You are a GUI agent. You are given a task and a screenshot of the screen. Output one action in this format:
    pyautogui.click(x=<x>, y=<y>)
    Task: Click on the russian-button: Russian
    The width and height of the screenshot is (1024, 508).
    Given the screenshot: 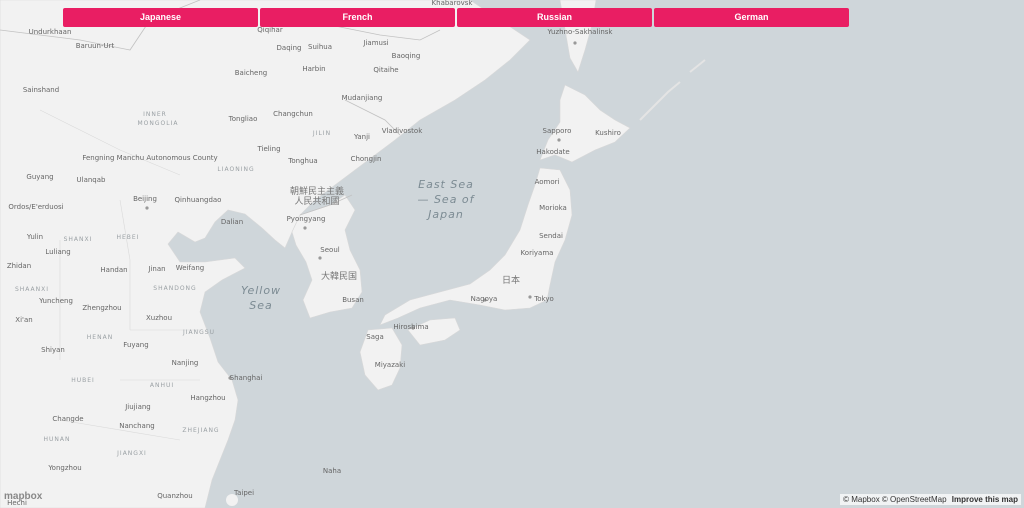 What is the action you would take?
    pyautogui.click(x=554, y=17)
    